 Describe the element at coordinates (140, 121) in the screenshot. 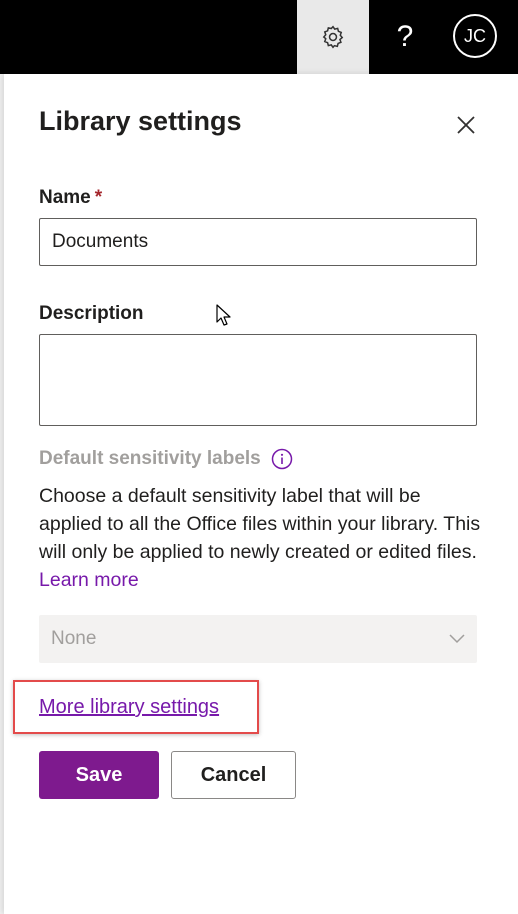

I see `panel-title: Library settings` at that location.